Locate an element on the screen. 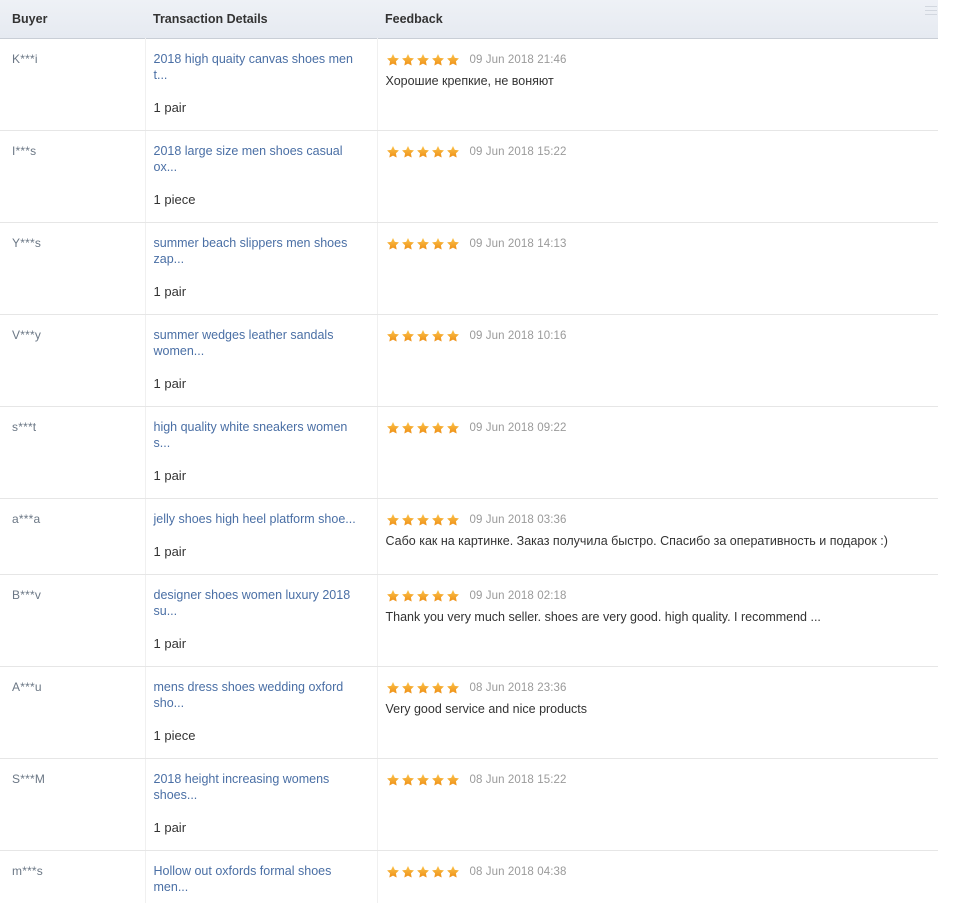  cell-buyer: S***M is located at coordinates (73, 804).